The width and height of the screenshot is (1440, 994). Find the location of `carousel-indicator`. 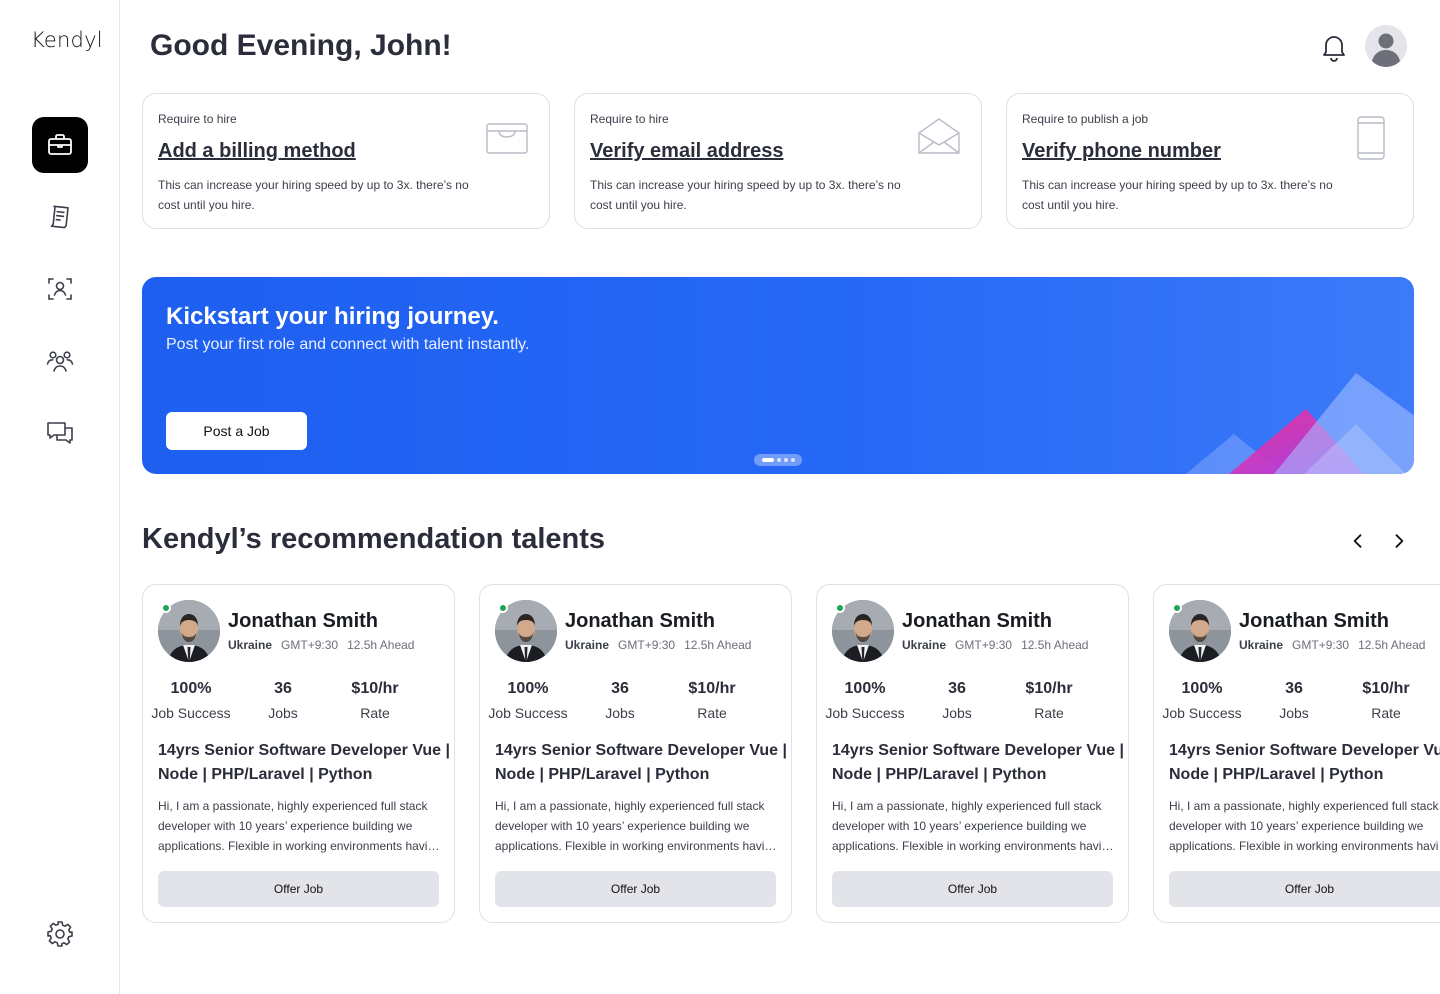

carousel-indicator is located at coordinates (778, 460).